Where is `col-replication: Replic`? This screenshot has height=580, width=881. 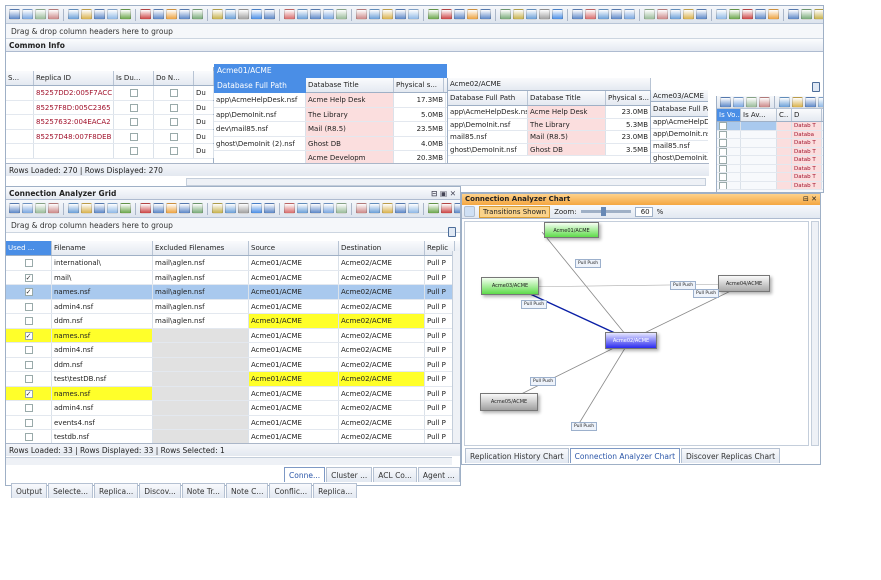 col-replication: Replic is located at coordinates (440, 248).